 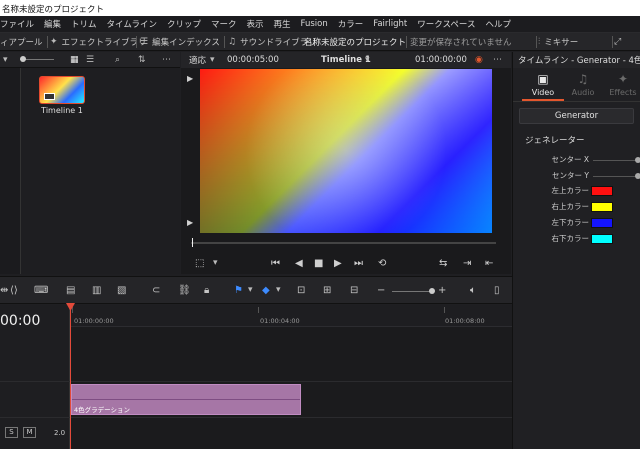 I want to click on grid-view-icon: ▦, so click(x=74, y=60).